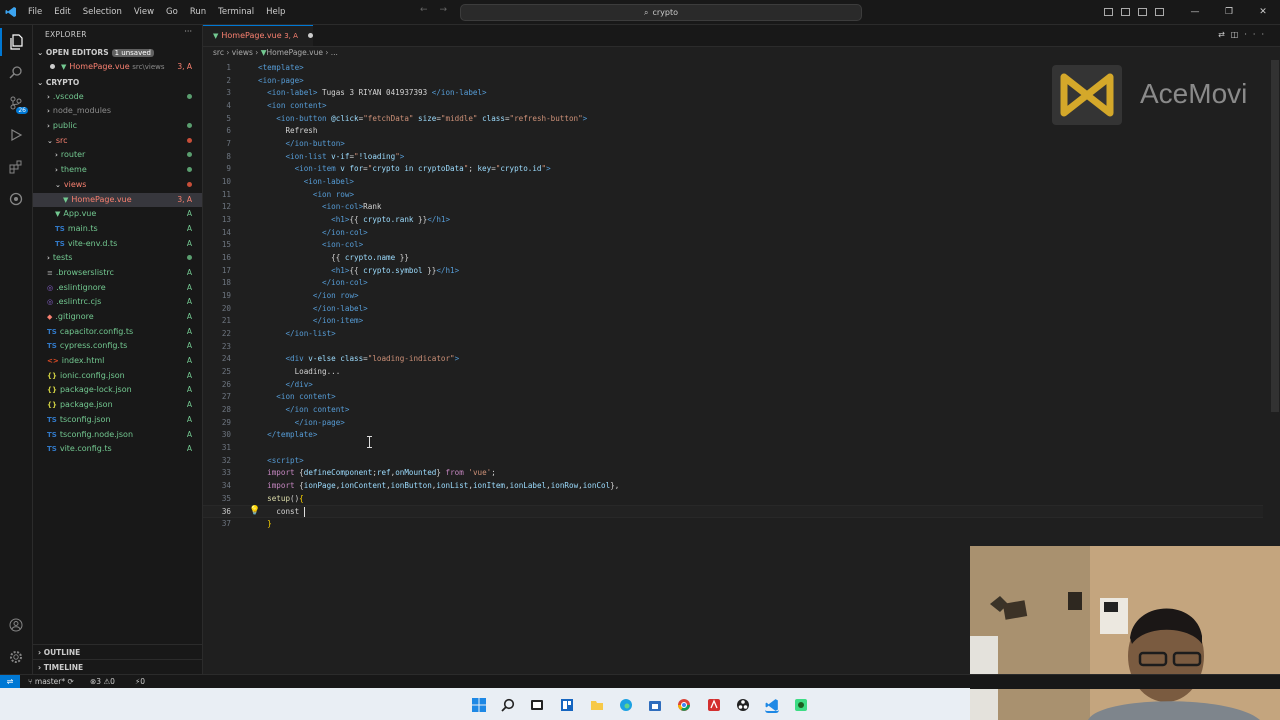  Describe the element at coordinates (144, 12) in the screenshot. I see `menu-view: View` at that location.